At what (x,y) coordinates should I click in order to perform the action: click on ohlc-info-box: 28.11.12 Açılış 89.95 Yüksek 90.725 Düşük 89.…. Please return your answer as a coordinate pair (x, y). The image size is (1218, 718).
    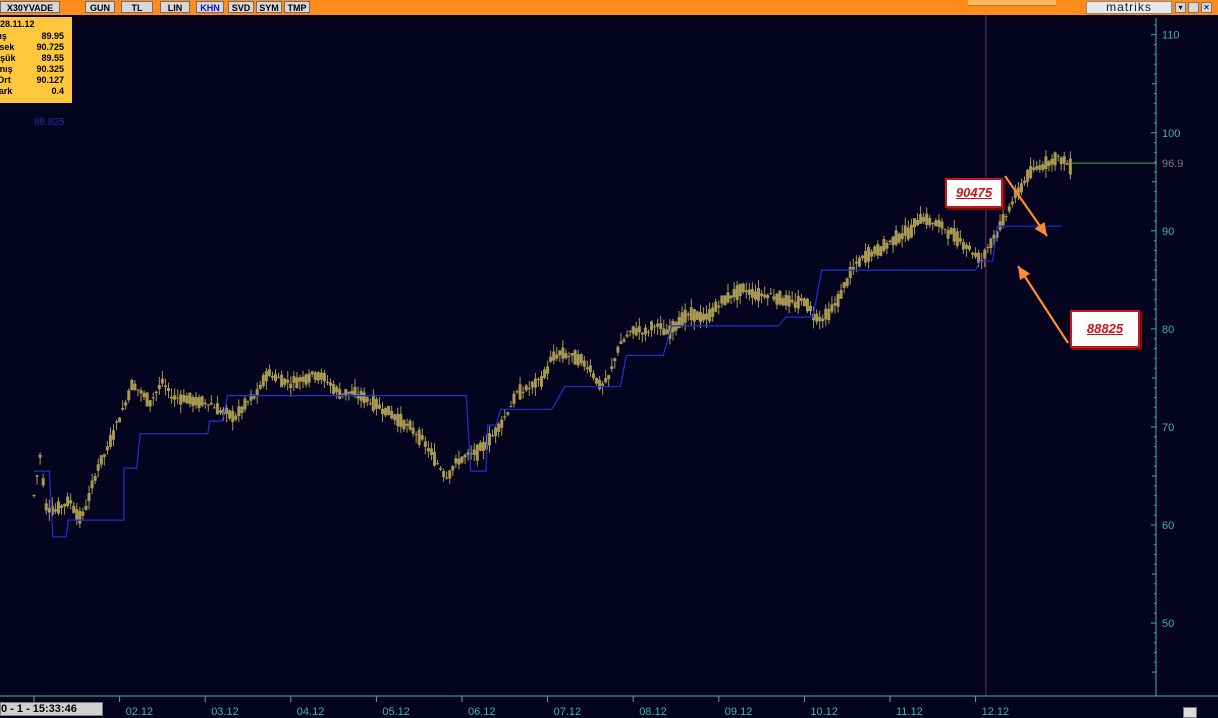
    Looking at the image, I should click on (36, 60).